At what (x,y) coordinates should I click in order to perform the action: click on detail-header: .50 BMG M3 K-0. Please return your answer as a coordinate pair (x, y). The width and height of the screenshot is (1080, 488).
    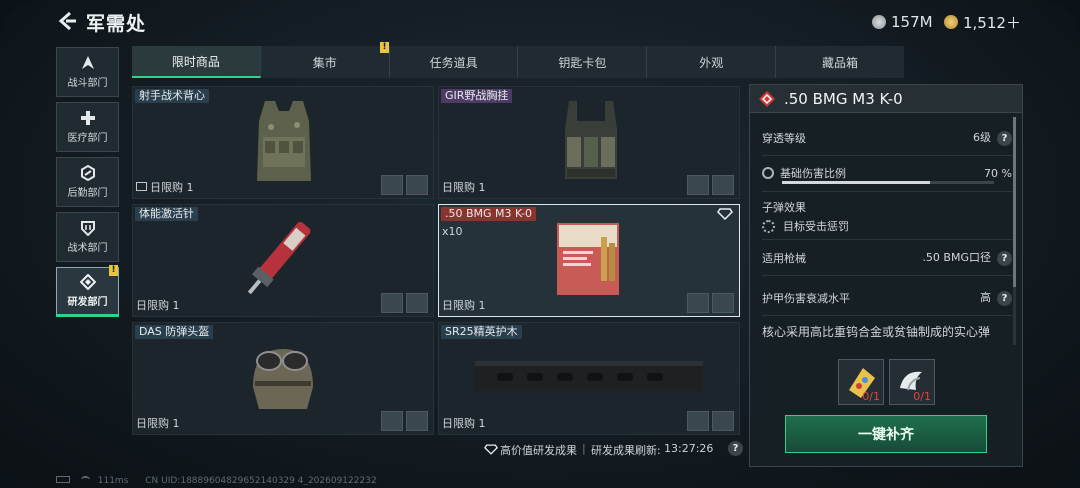
    Looking at the image, I should click on (886, 99).